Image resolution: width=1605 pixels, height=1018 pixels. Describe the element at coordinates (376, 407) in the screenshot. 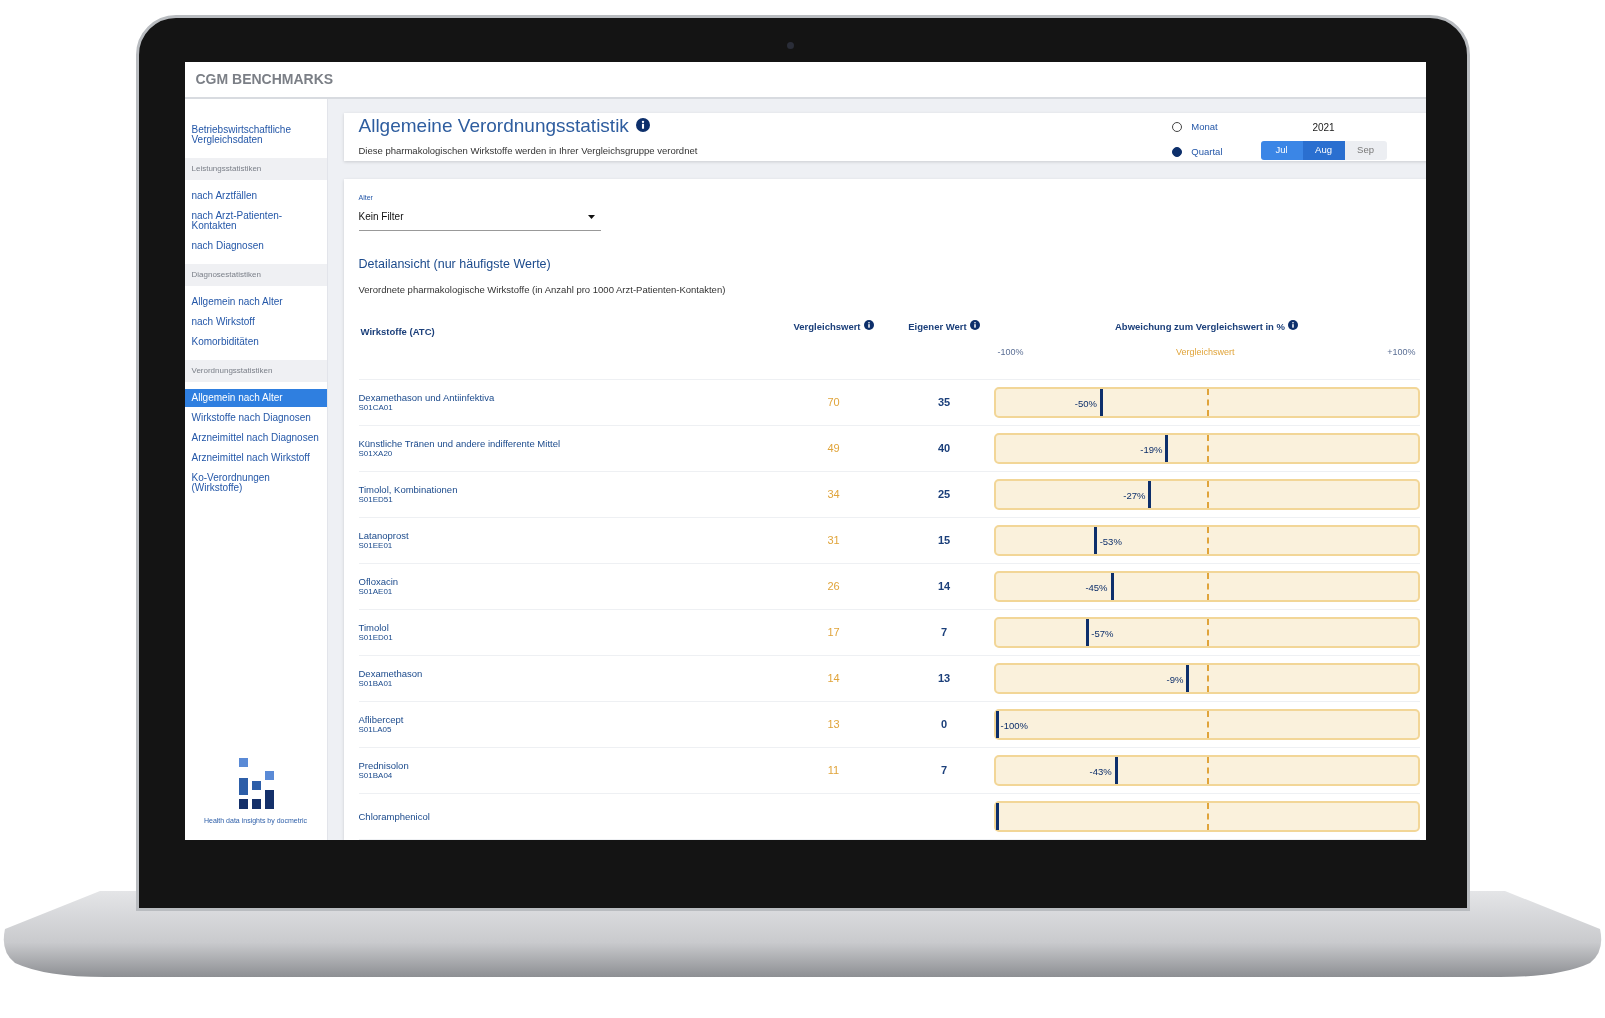

I see `atc-code: S01CA01` at that location.